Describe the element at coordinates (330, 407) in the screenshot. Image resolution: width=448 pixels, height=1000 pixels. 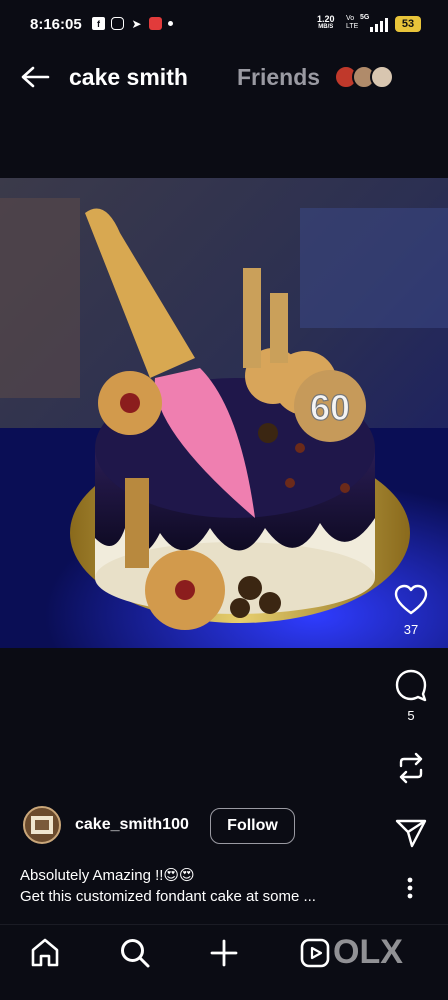
I see `cake-topper-text: 60` at that location.